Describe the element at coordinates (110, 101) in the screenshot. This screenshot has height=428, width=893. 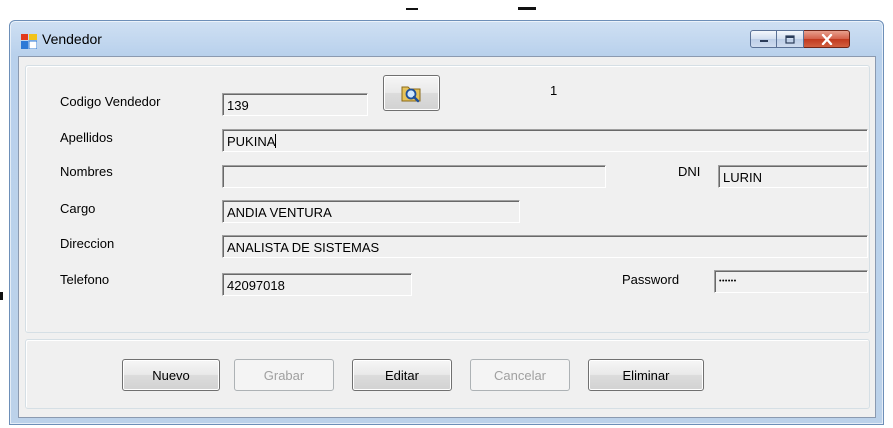
I see `codigo-vendedor-label: Codigo Vendedor` at that location.